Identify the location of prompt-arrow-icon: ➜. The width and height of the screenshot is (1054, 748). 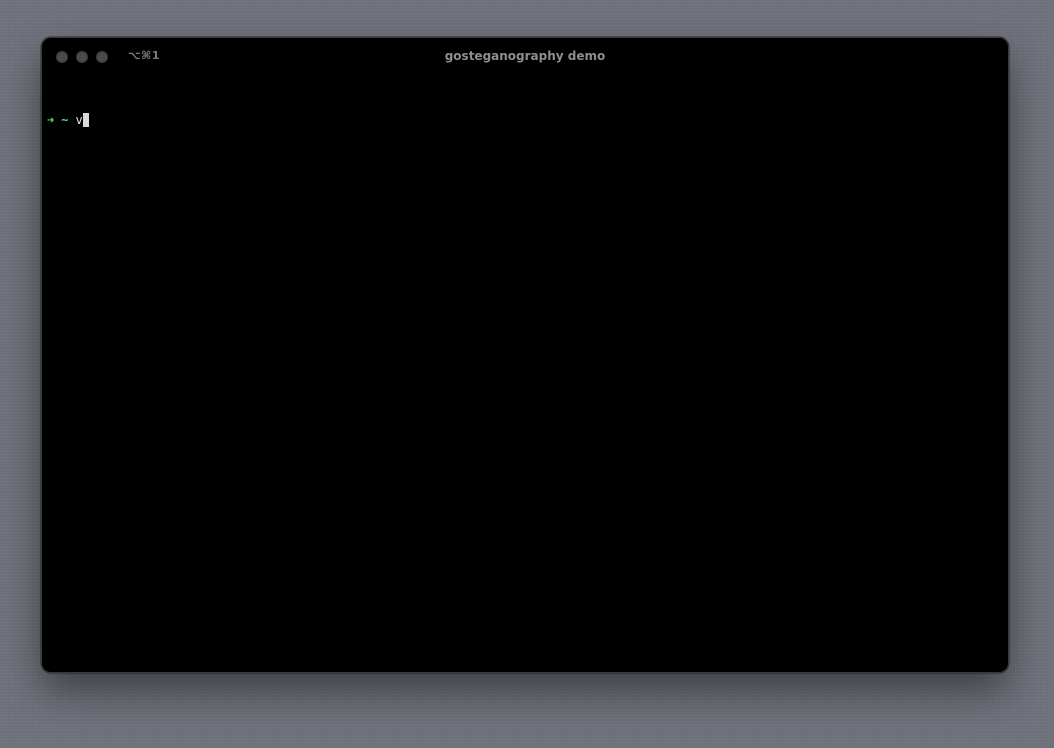
(51, 120).